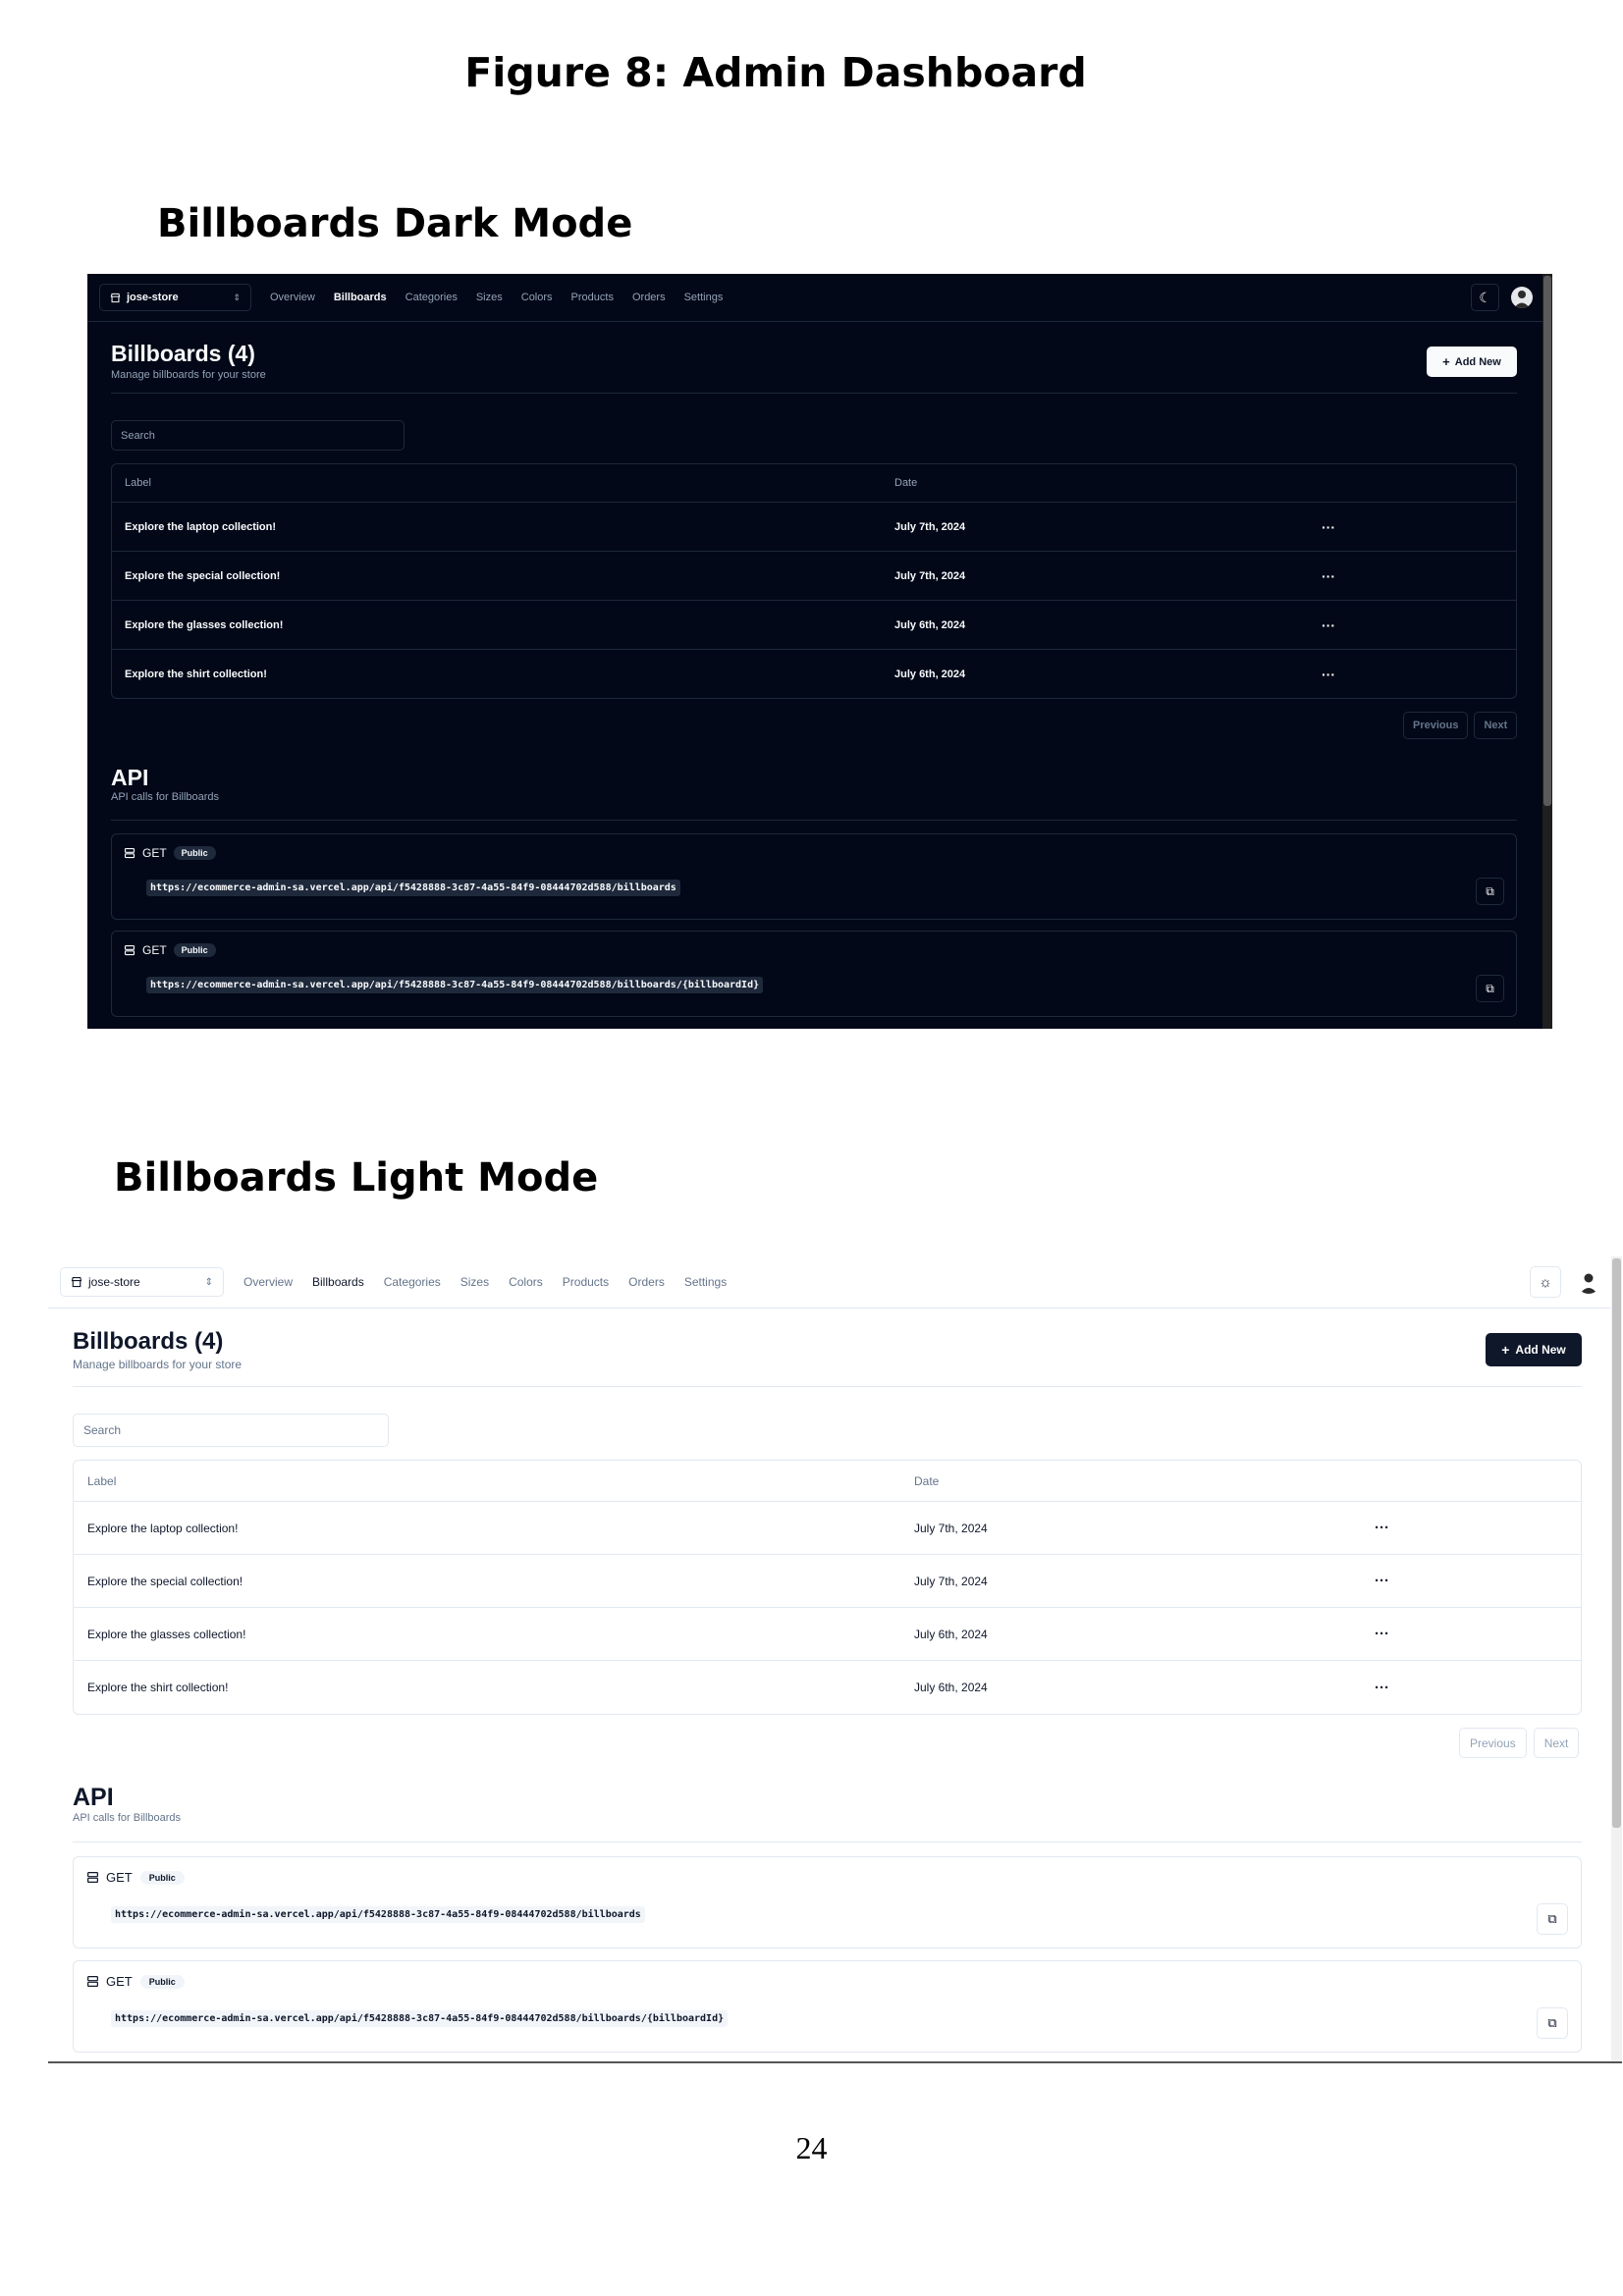 The image size is (1623, 2296). What do you see at coordinates (927, 1480) in the screenshot?
I see `column-header-date: Date` at bounding box center [927, 1480].